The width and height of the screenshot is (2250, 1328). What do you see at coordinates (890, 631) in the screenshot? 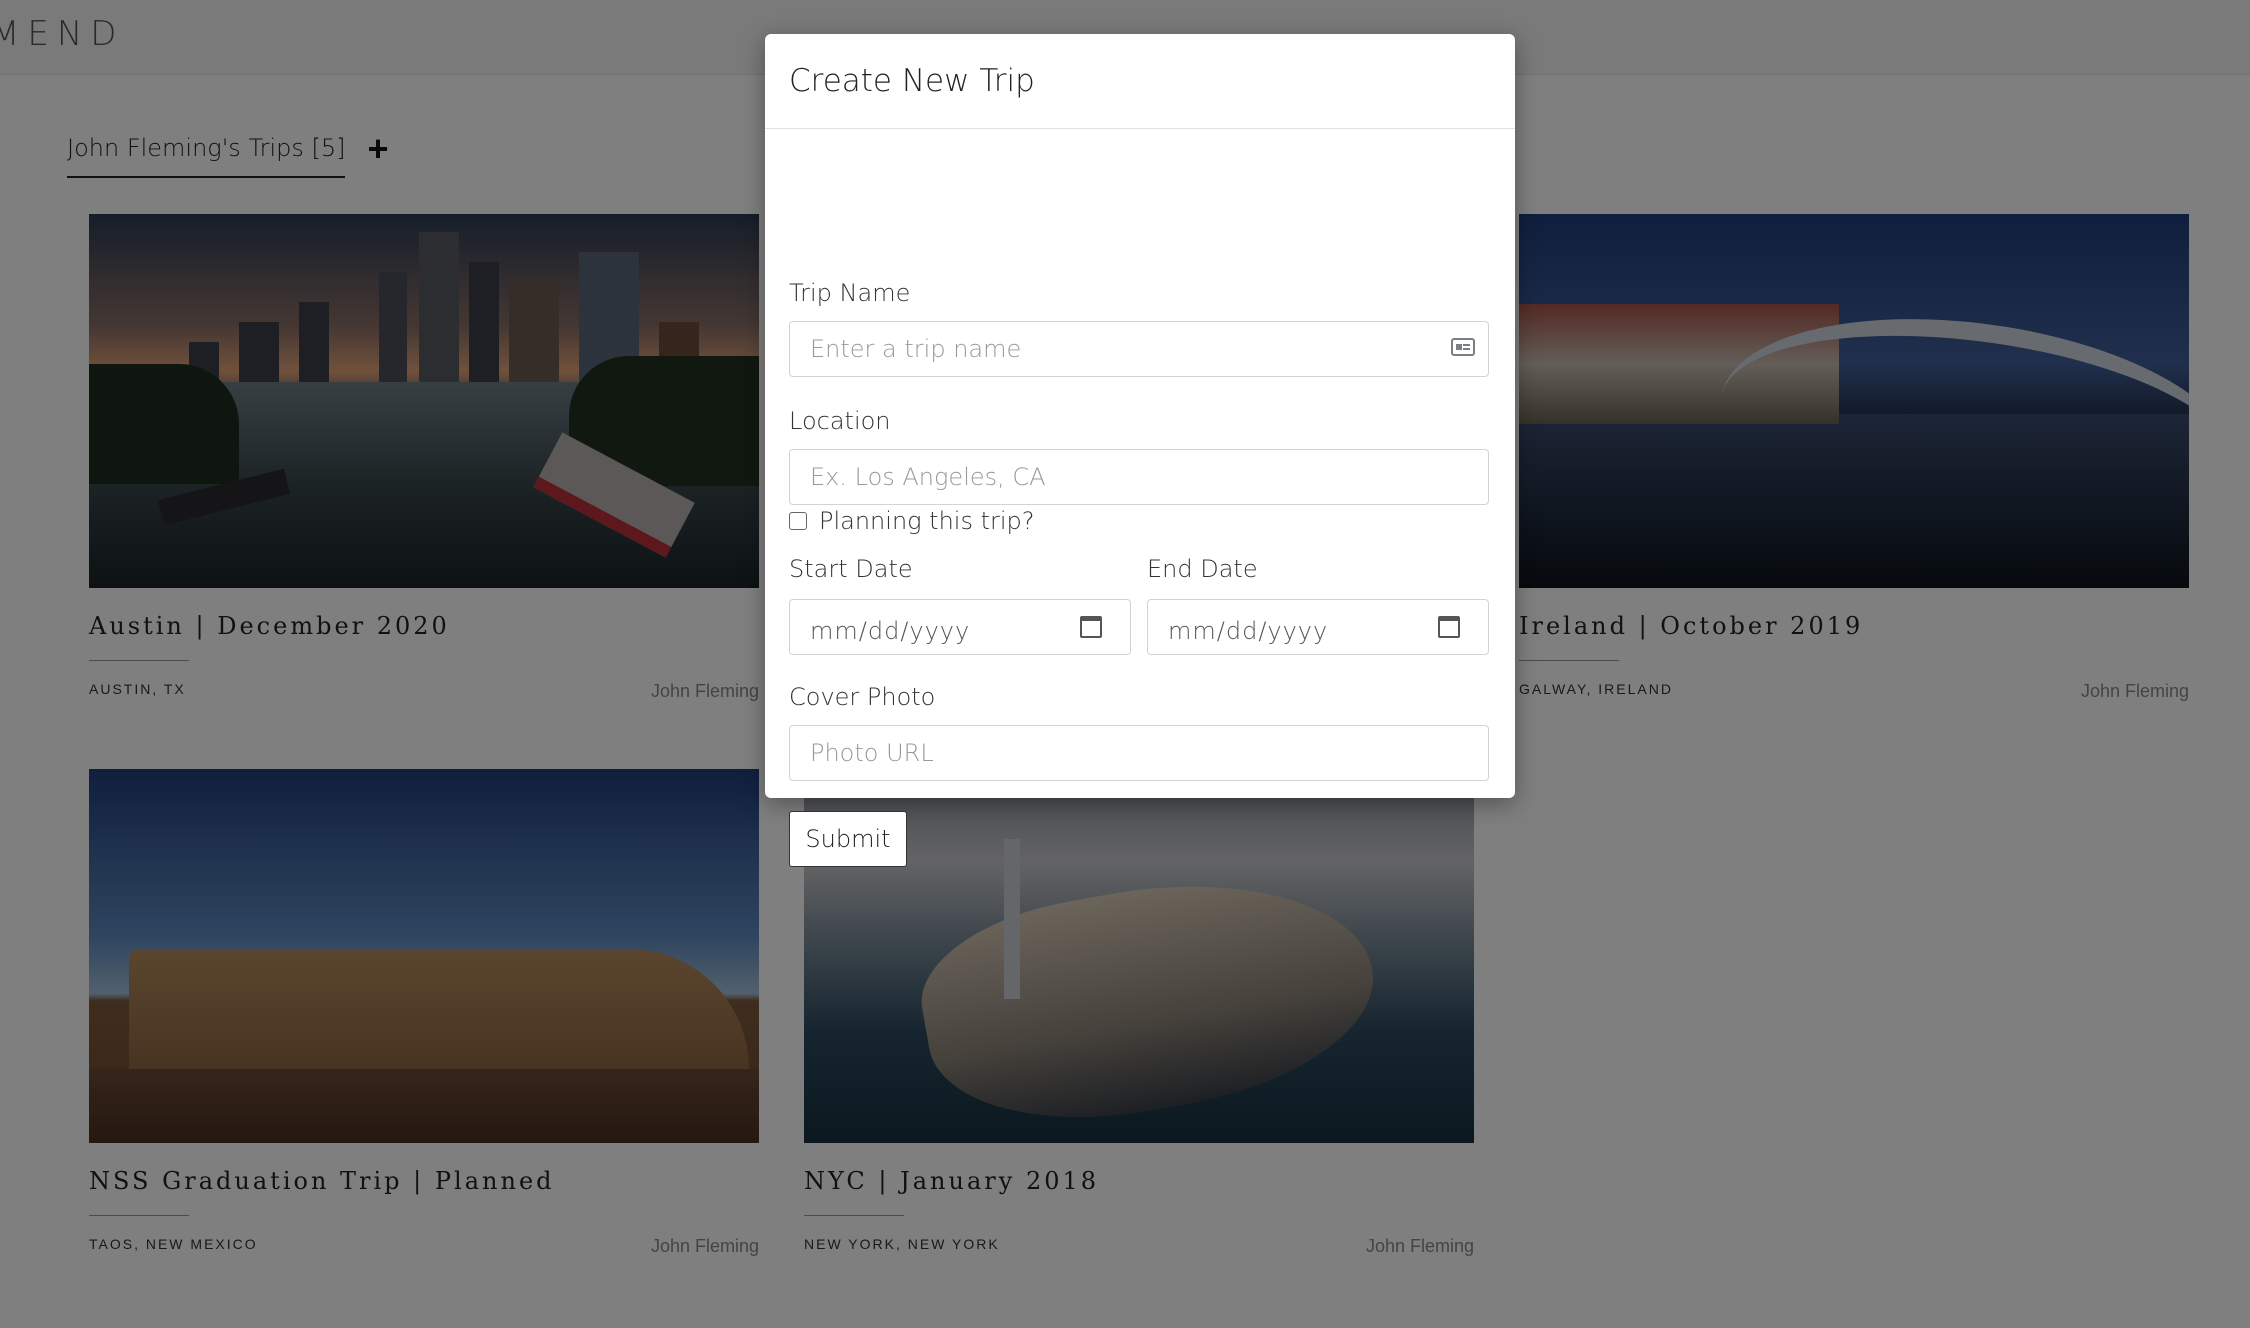
I see `start-date-value: mm/dd/yyyy` at bounding box center [890, 631].